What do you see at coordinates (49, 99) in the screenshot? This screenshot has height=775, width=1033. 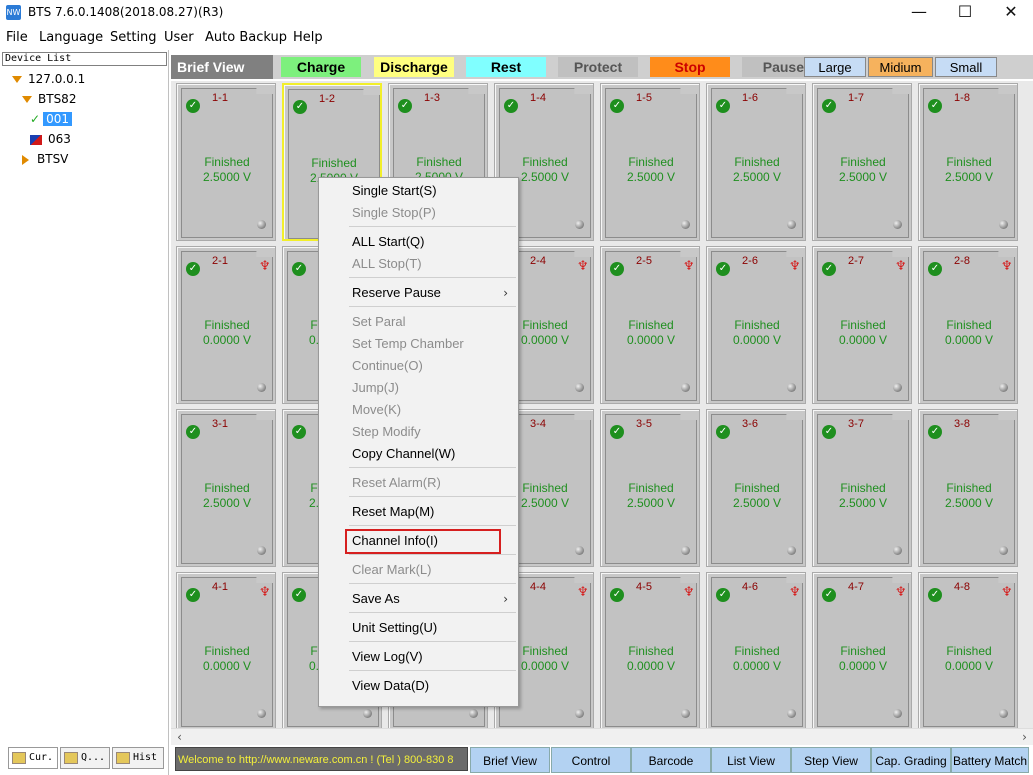 I see `tree-node-bts82: BTS82` at bounding box center [49, 99].